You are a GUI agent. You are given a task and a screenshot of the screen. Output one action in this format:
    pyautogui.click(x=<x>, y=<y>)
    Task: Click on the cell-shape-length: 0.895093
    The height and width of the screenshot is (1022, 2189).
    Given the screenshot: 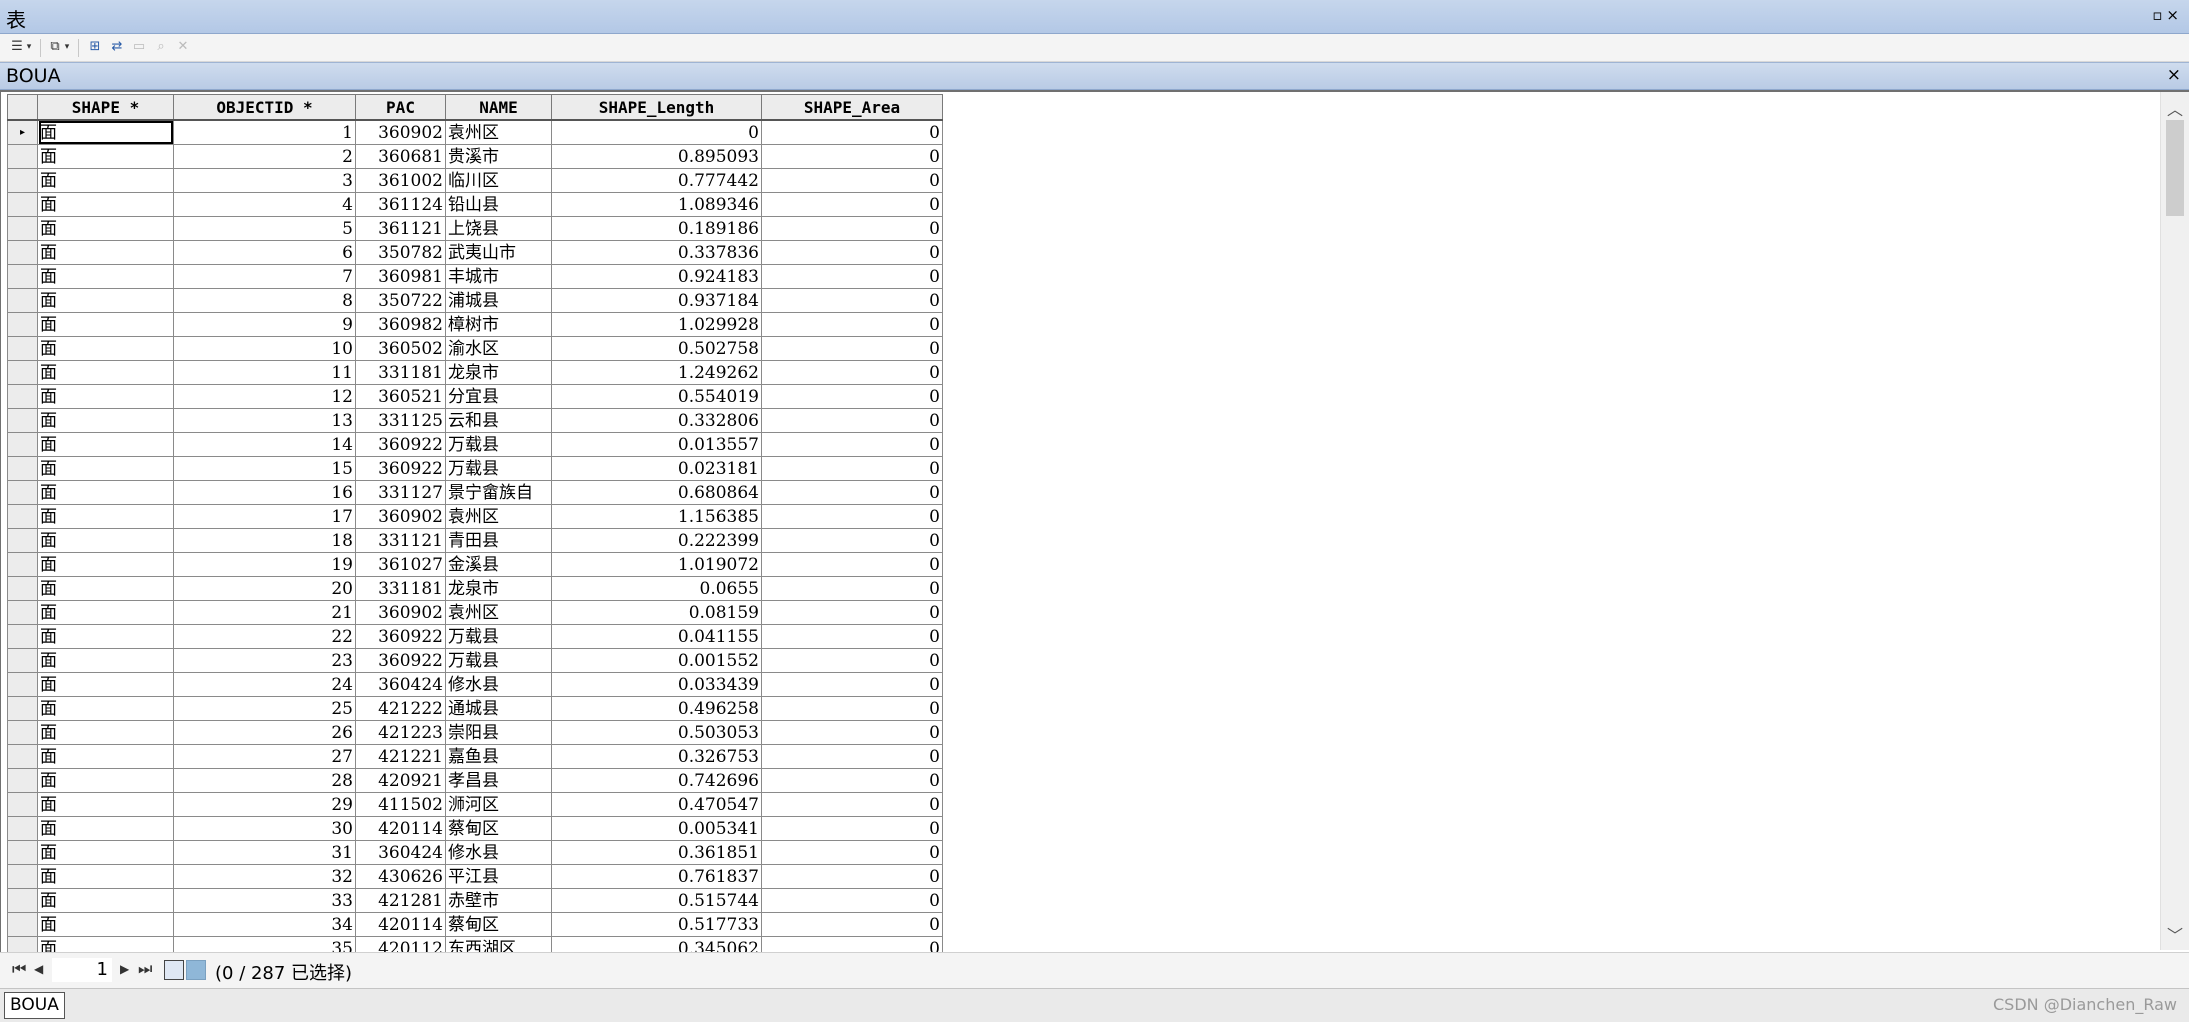 What is the action you would take?
    pyautogui.click(x=656, y=156)
    